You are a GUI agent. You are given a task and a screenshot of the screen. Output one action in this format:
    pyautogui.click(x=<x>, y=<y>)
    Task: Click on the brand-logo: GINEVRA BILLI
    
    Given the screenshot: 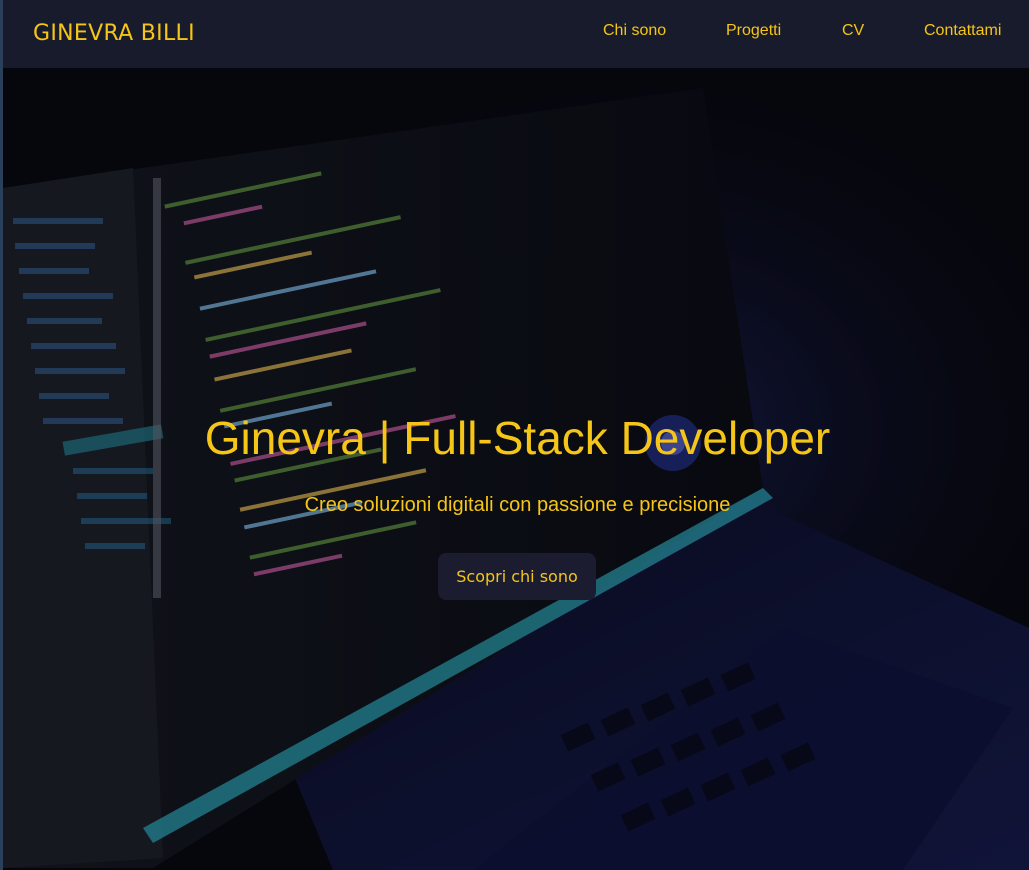 What is the action you would take?
    pyautogui.click(x=114, y=33)
    